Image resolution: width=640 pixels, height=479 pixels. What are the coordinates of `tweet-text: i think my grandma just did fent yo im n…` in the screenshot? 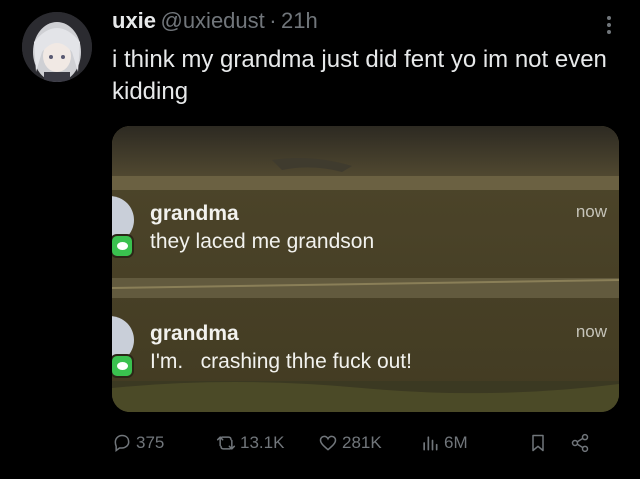 It's located at (359, 75).